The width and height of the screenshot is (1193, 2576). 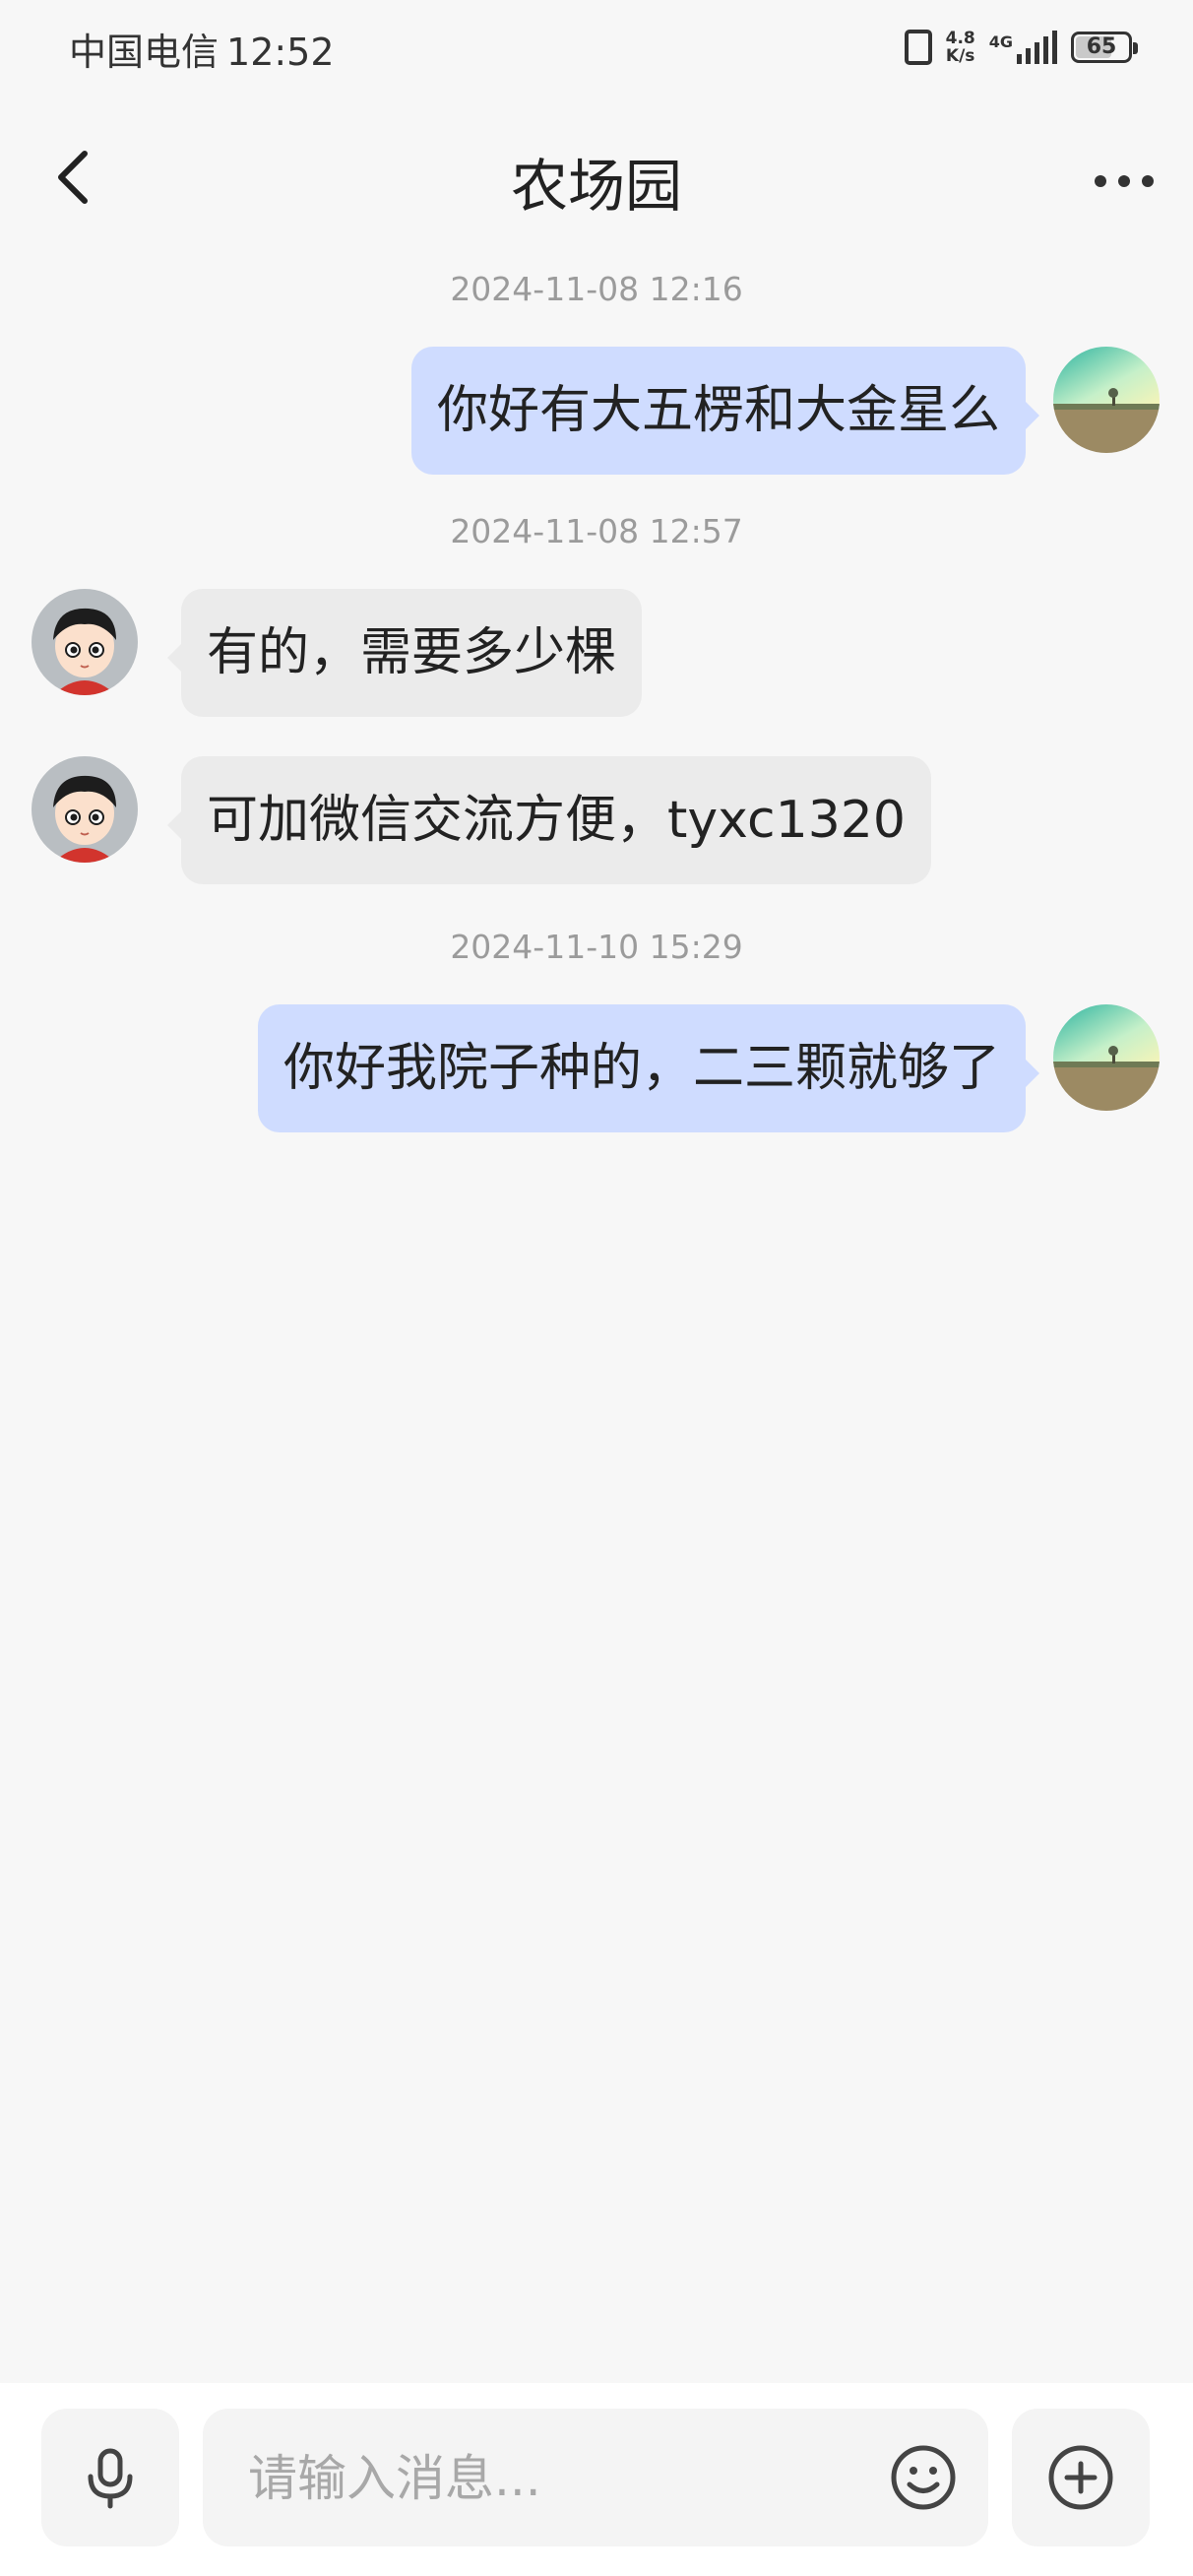 I want to click on message-timestamp: 2024-11-08 12:16, so click(x=596, y=289).